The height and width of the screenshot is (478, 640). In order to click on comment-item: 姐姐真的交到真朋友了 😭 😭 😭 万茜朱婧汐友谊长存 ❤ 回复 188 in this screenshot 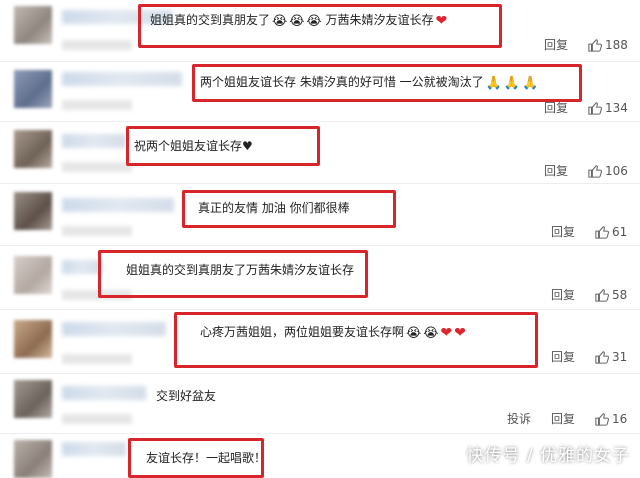, I will do `click(320, 31)`.